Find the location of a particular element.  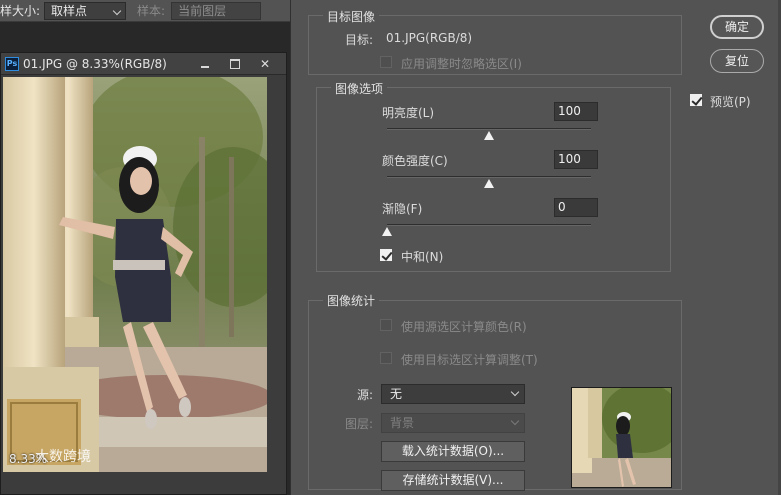

document-title: 01.JPG @ 8.33%(RGB/8) is located at coordinates (95, 63).